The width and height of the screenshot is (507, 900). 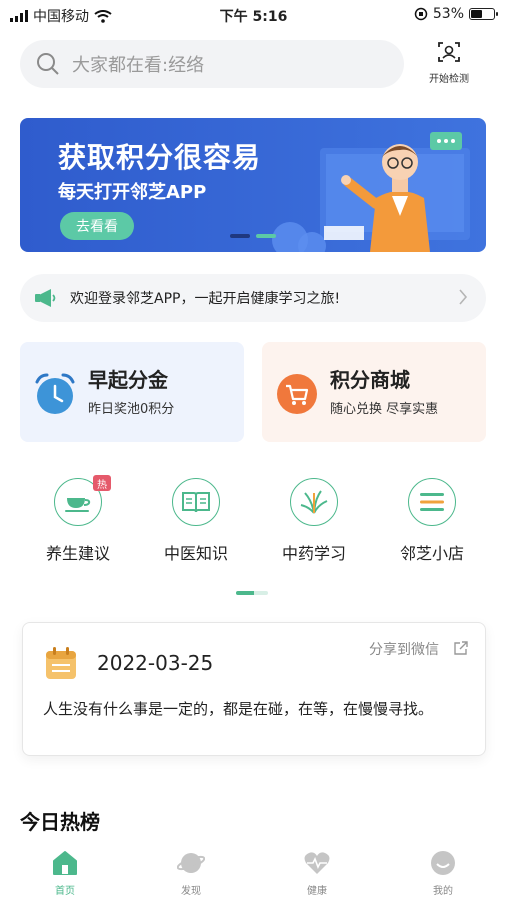 I want to click on search-icon, so click(x=48, y=64).